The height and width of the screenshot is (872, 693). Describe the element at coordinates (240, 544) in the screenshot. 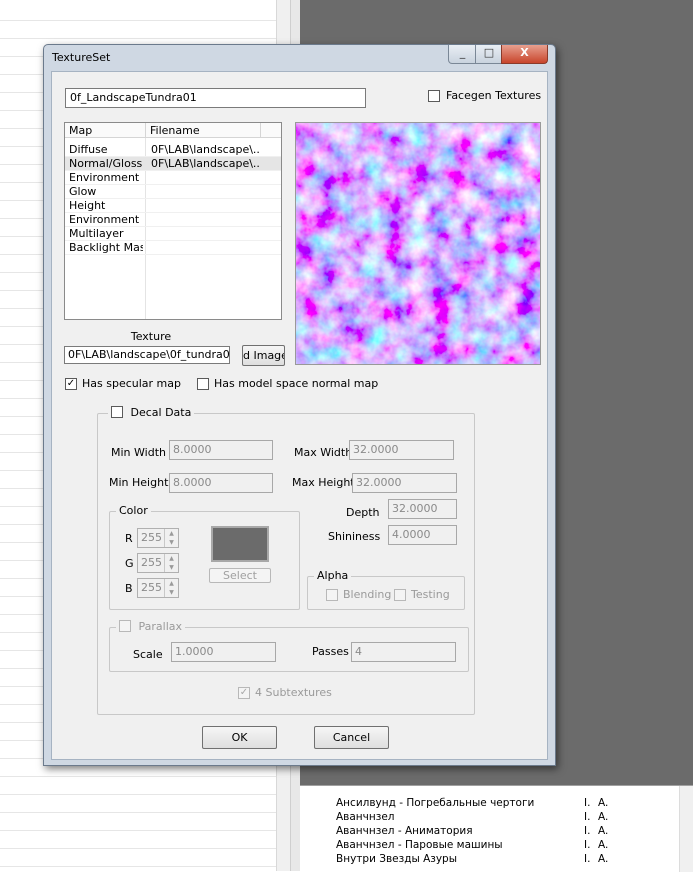

I see `color-swatch` at that location.